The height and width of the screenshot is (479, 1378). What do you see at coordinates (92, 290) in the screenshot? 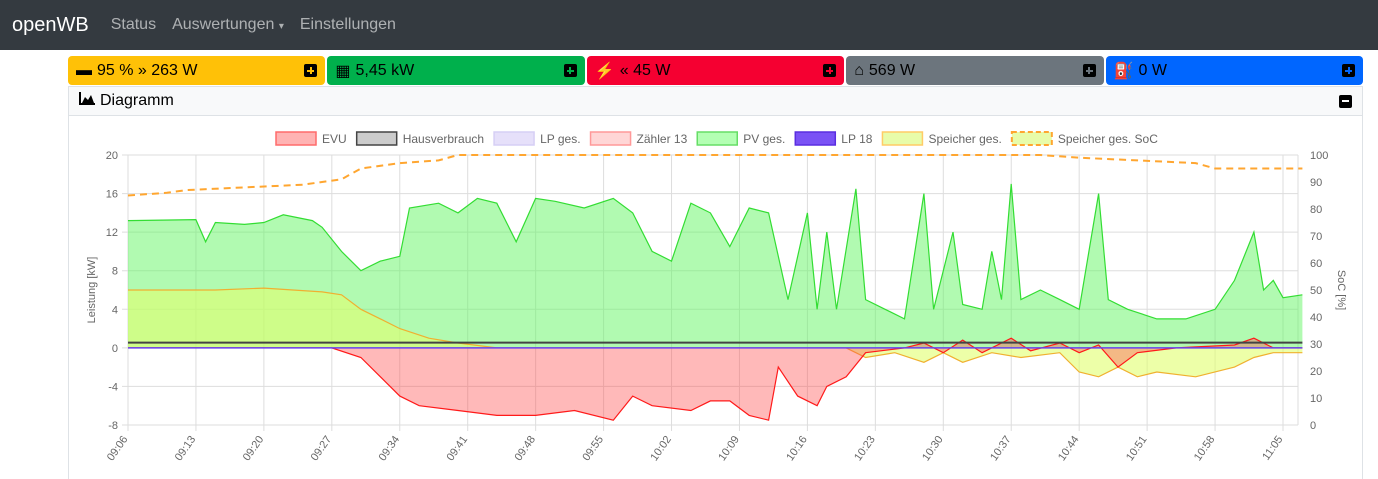
I see `y-axis-label: Leistung [kW]` at bounding box center [92, 290].